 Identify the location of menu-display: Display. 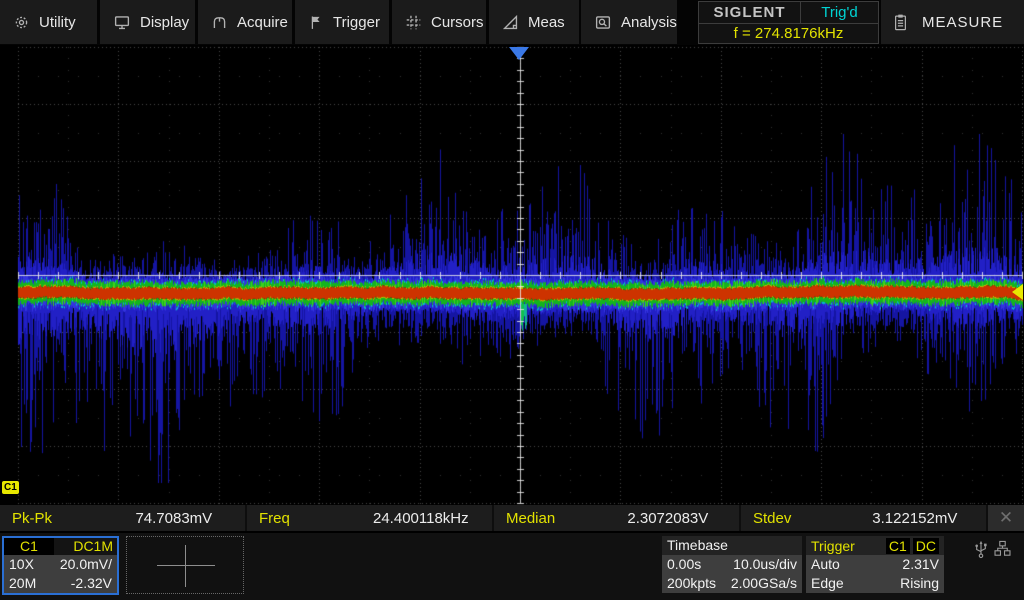
(147, 22).